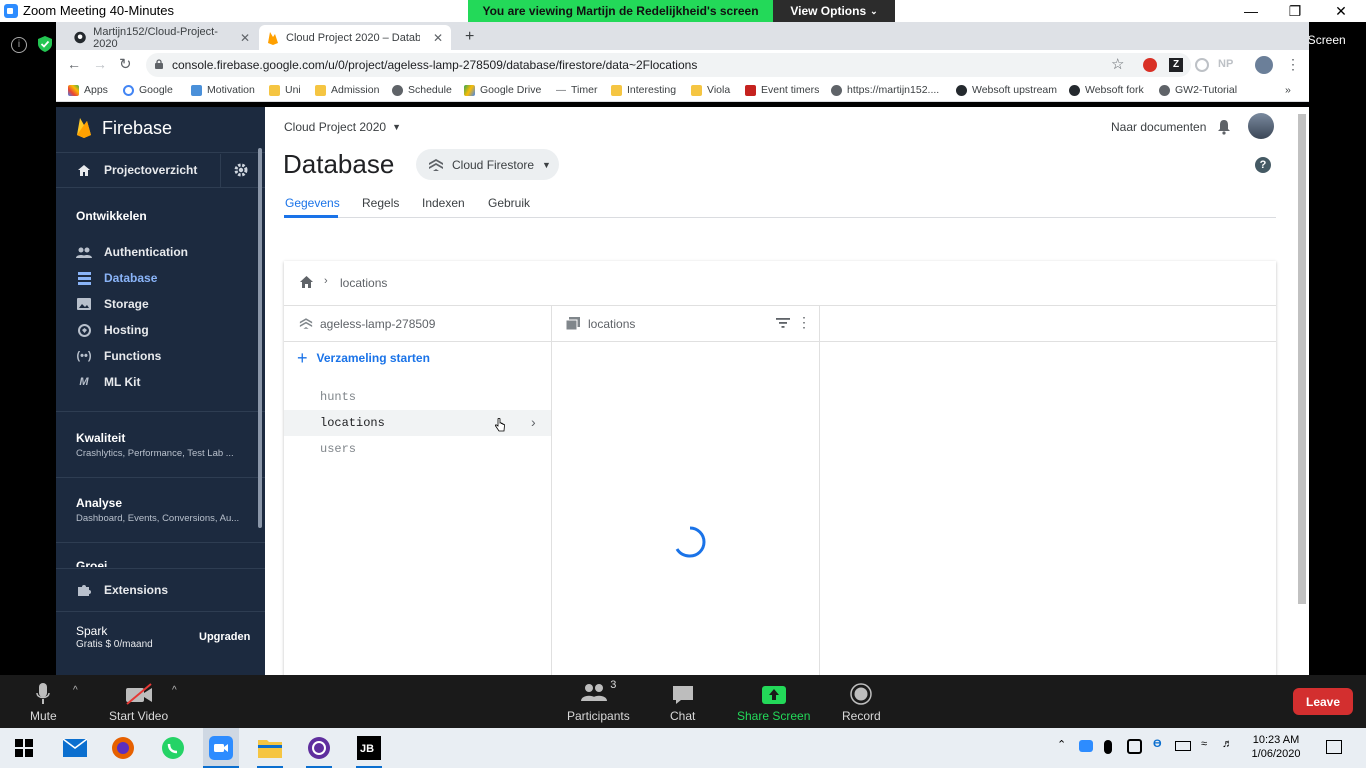  Describe the element at coordinates (125, 64) in the screenshot. I see `reload-button: ↻` at that location.